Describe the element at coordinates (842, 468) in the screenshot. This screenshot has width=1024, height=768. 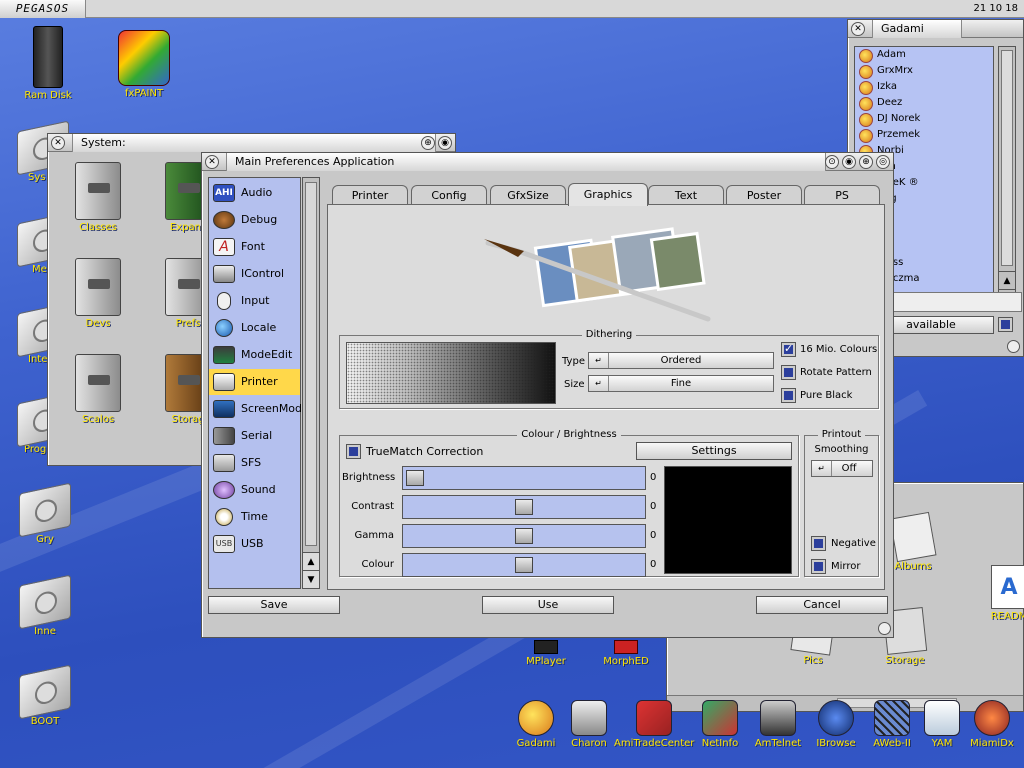
I see `smoothing-cycle: ↵ Off` at that location.